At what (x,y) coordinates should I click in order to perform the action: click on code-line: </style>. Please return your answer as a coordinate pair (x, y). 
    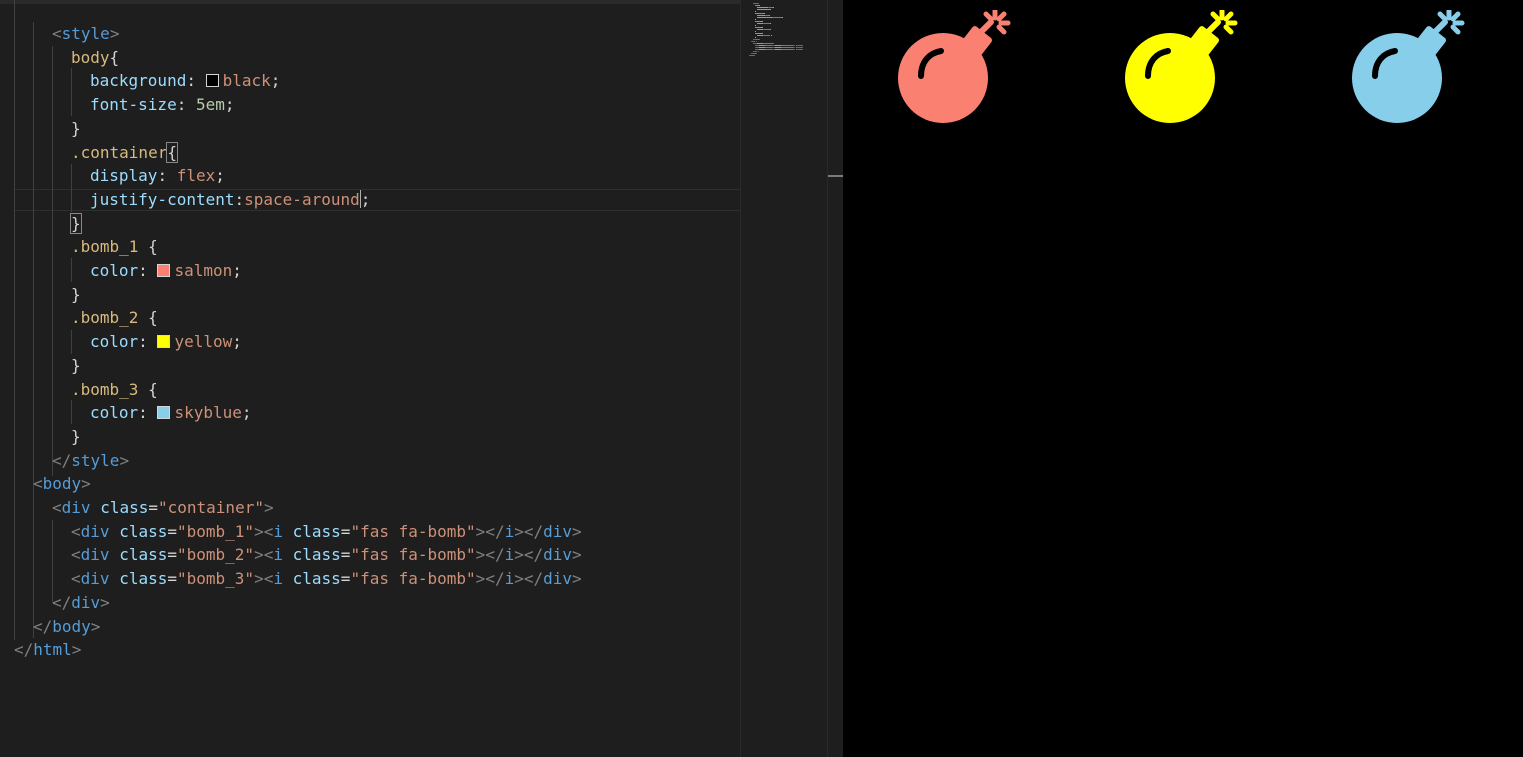
    Looking at the image, I should click on (90, 461).